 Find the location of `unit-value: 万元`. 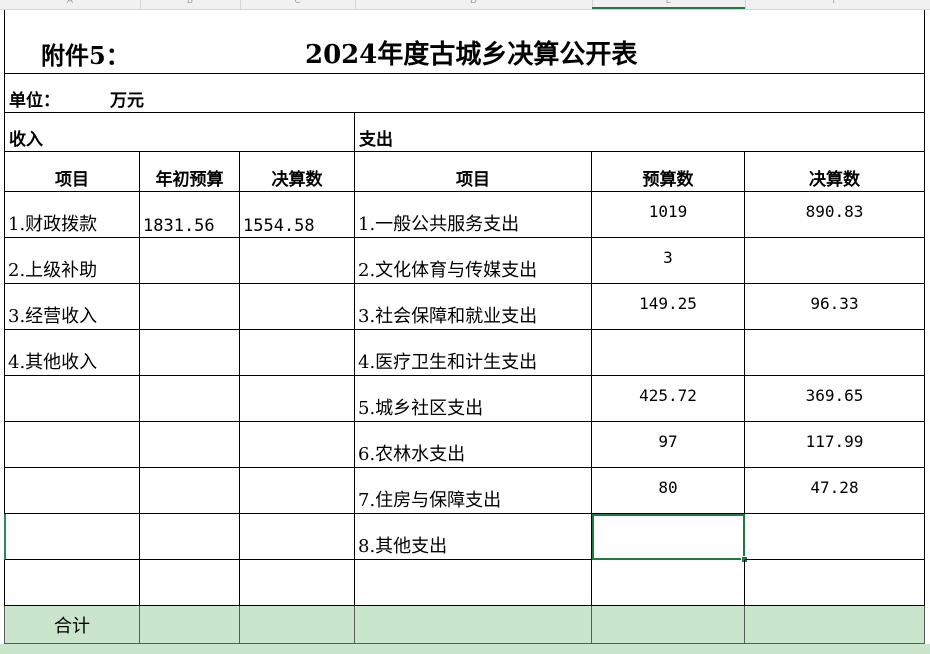

unit-value: 万元 is located at coordinates (514, 93).